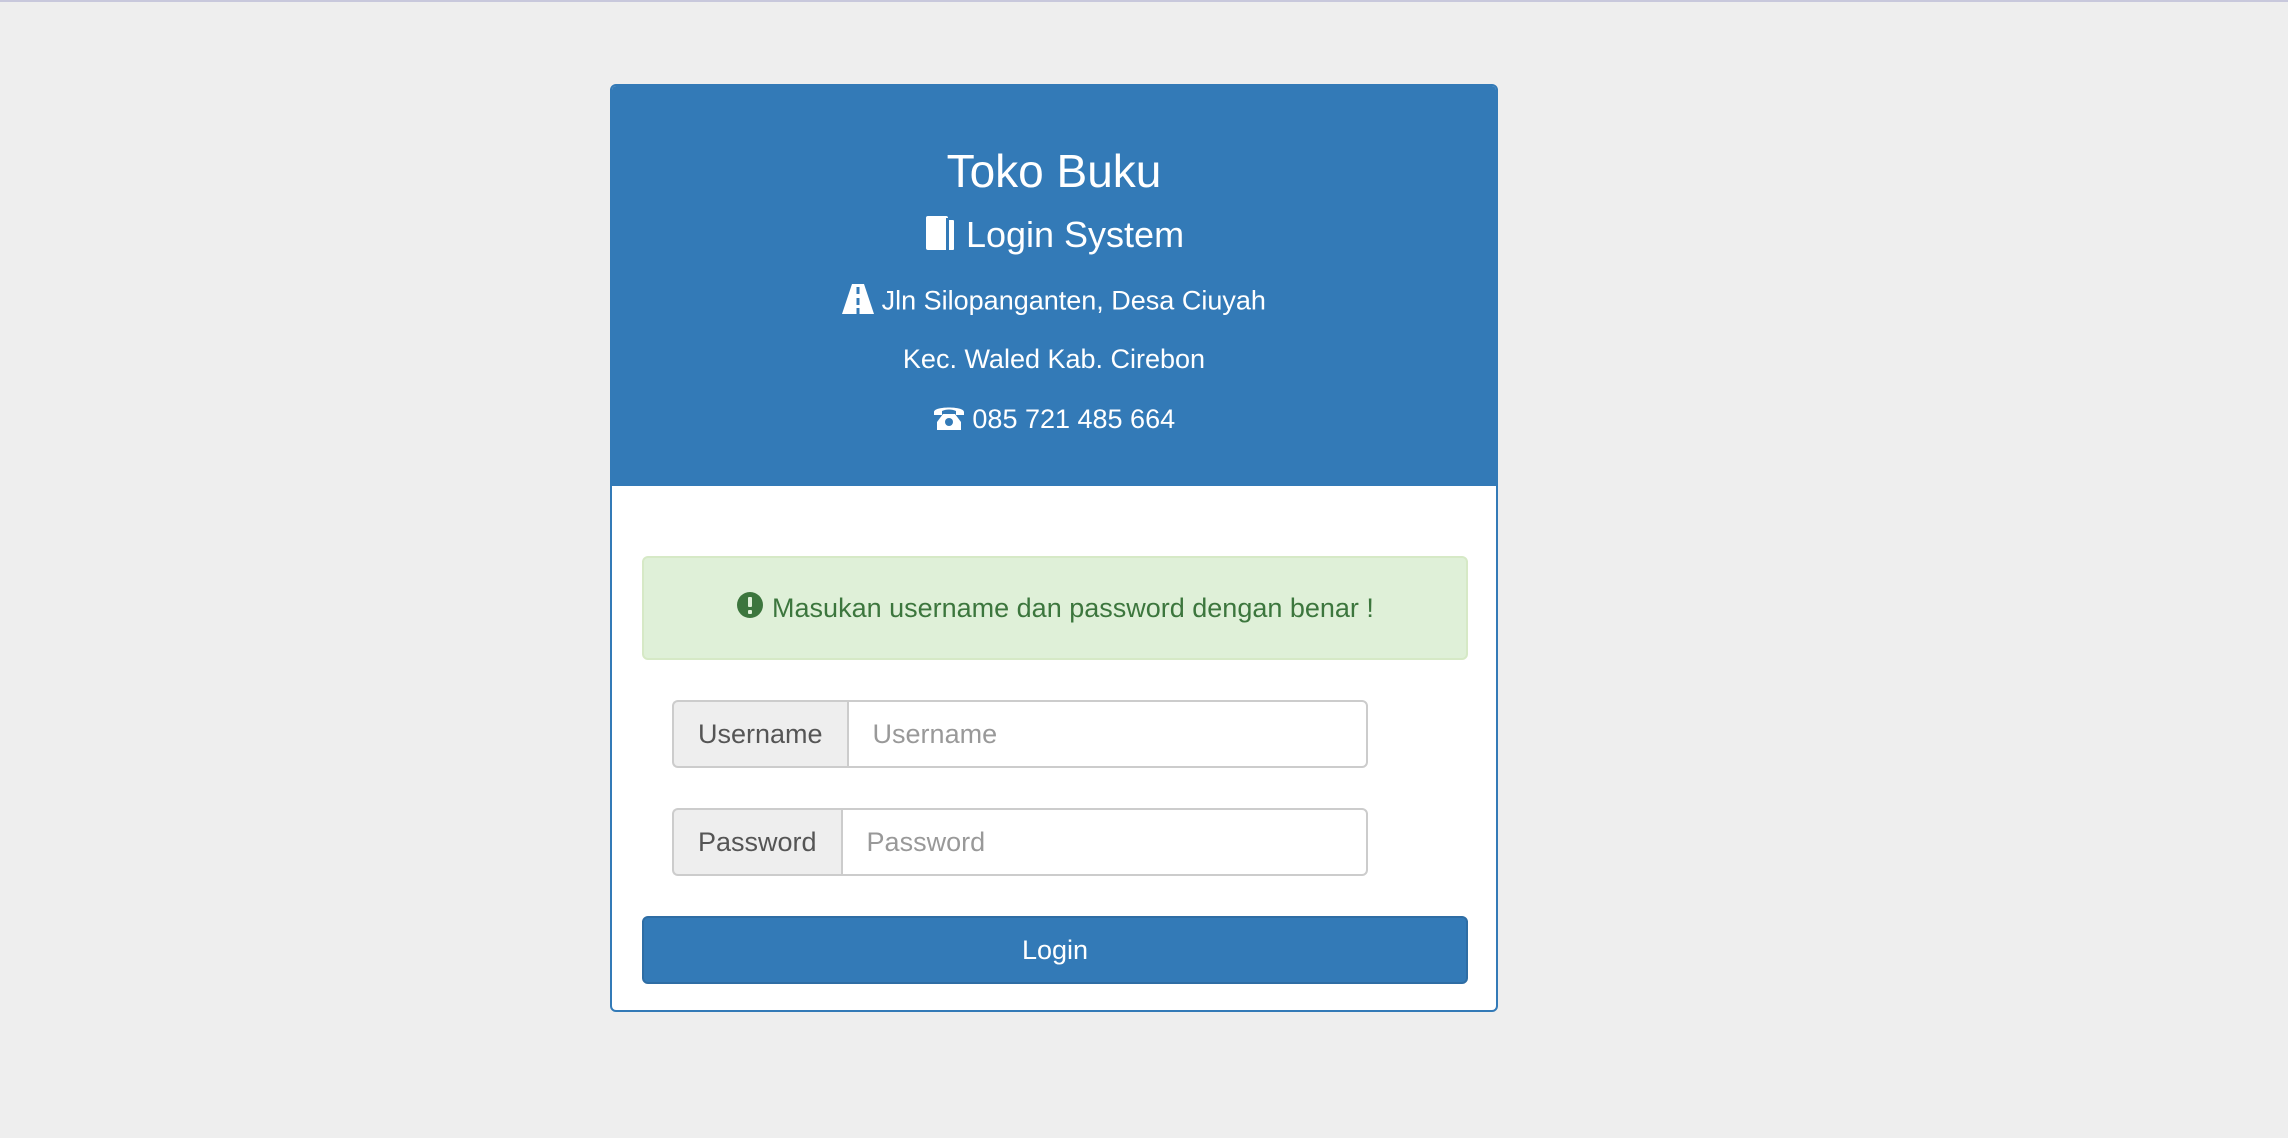  I want to click on phone-icon, so click(949, 420).